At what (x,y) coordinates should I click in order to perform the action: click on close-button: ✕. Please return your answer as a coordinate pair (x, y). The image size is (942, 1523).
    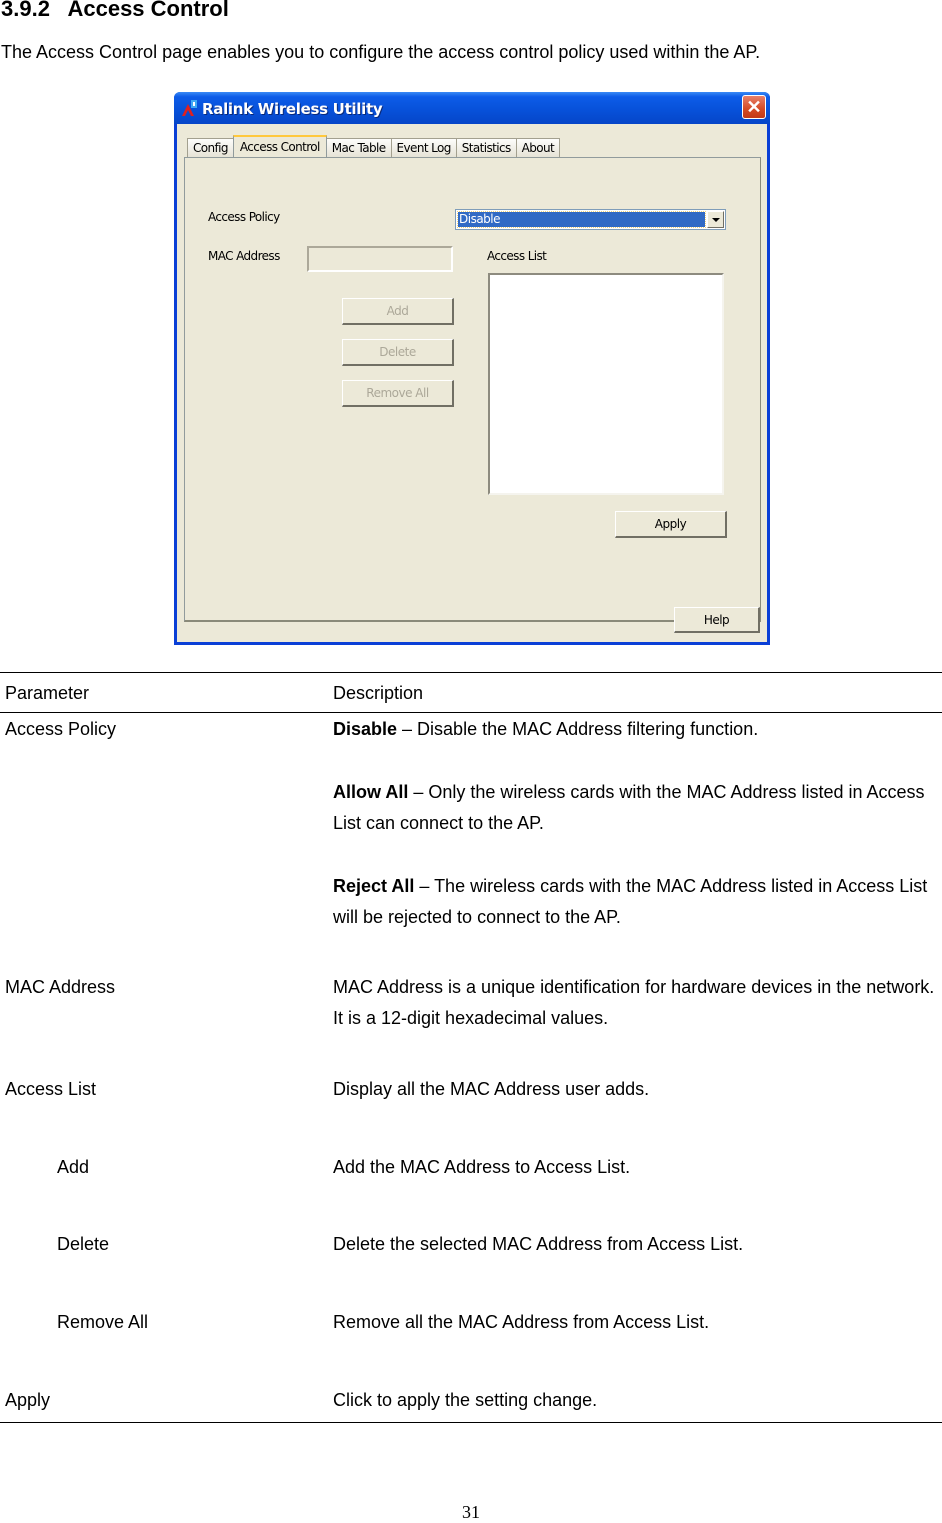
    Looking at the image, I should click on (754, 107).